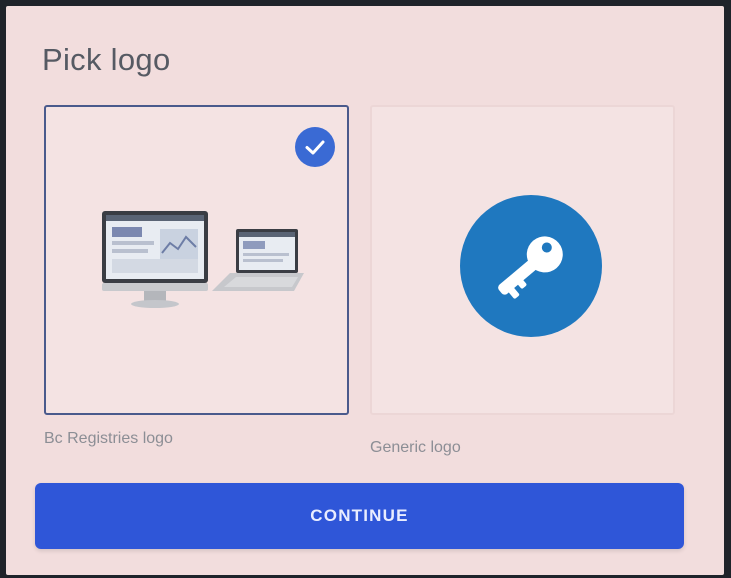 The height and width of the screenshot is (578, 731). What do you see at coordinates (359, 516) in the screenshot?
I see `continue-button: CONTINUE` at bounding box center [359, 516].